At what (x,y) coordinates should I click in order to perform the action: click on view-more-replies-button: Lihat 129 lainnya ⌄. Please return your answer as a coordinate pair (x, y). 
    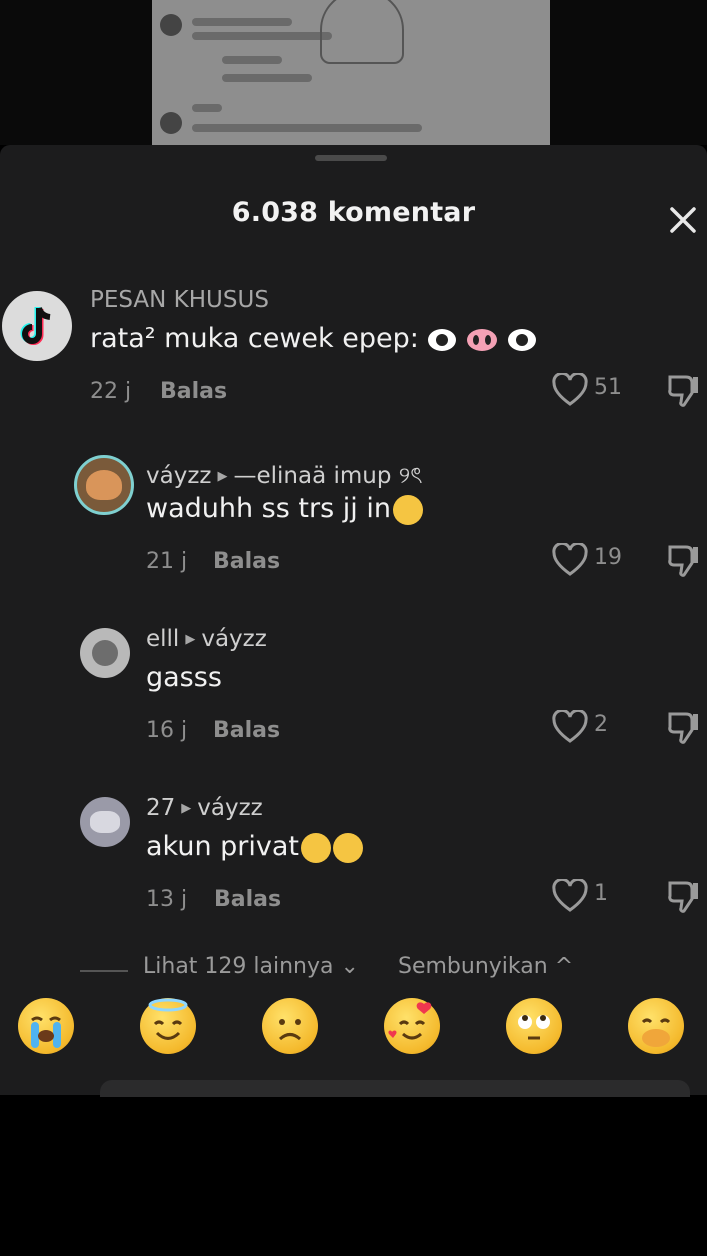
    Looking at the image, I should click on (251, 966).